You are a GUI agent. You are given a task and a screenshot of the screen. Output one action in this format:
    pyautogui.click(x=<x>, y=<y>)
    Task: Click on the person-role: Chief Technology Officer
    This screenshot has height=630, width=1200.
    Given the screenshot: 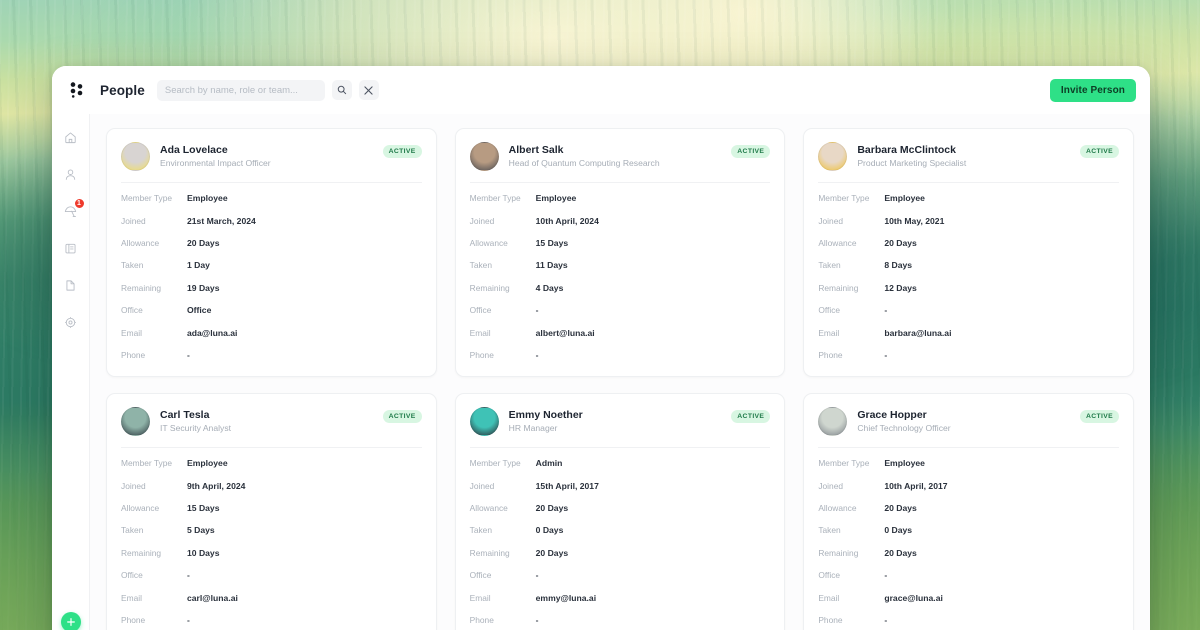 What is the action you would take?
    pyautogui.click(x=904, y=428)
    